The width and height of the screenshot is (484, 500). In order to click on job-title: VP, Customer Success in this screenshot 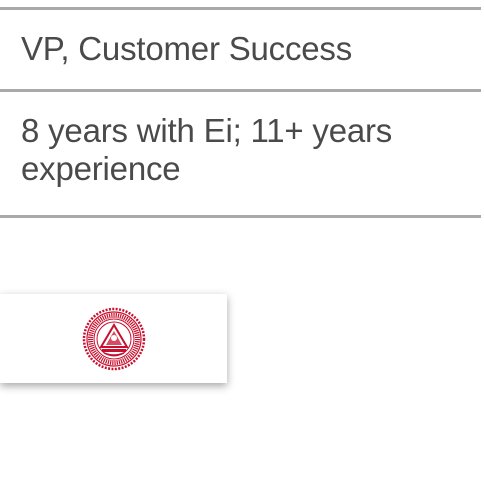, I will do `click(187, 48)`.